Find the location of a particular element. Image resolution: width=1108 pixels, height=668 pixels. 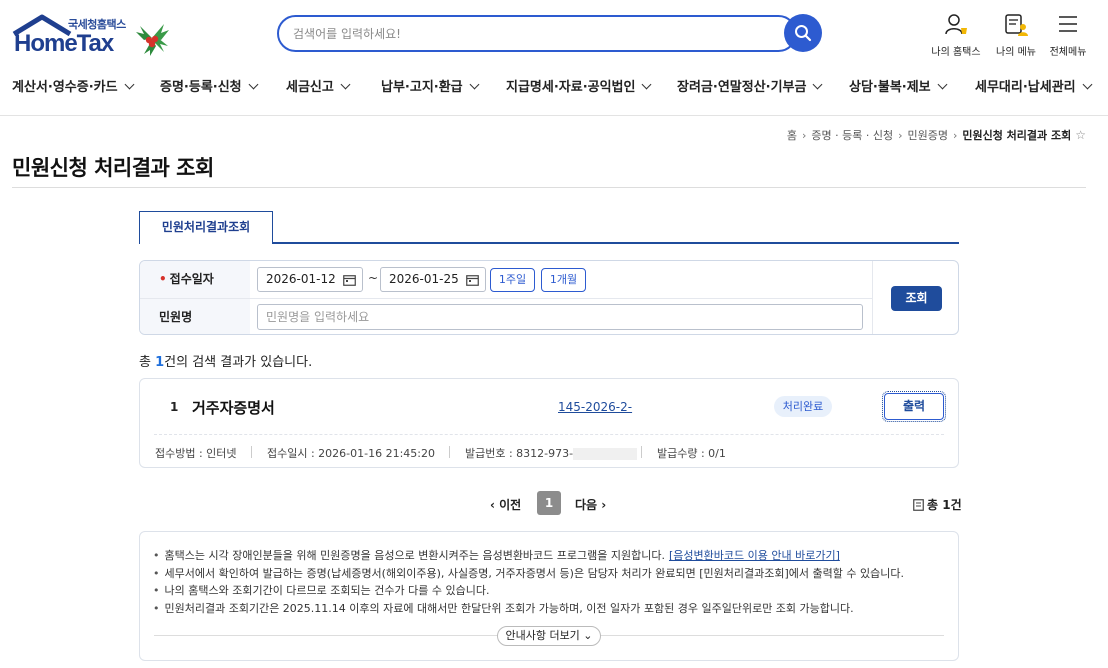

chevron-down-icon: ⌄ is located at coordinates (586, 635).